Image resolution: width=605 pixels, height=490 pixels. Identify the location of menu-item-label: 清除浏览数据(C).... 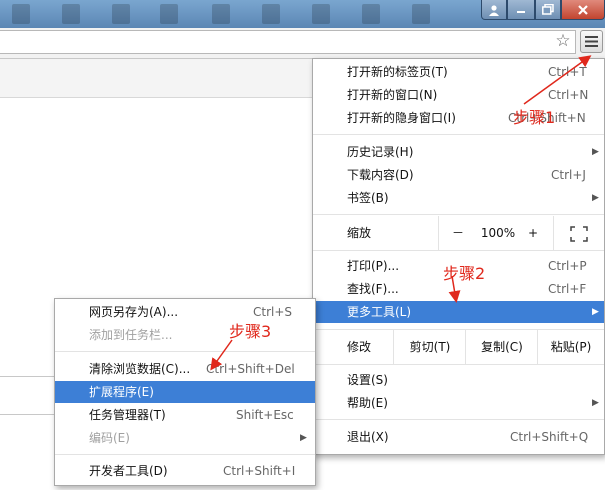
(140, 369).